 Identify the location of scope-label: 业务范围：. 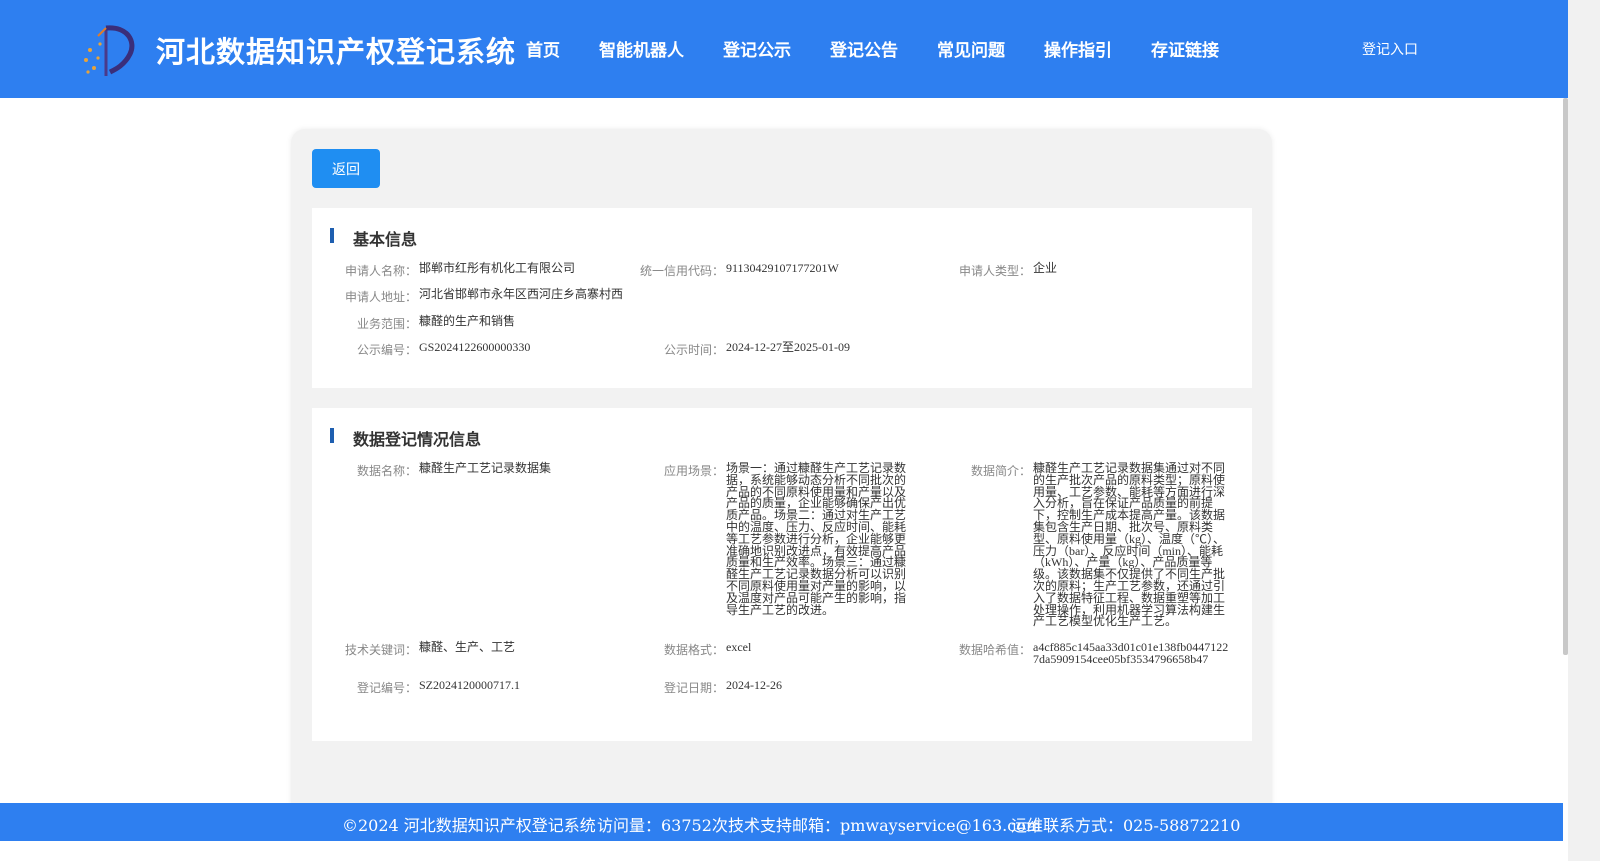
(386, 324).